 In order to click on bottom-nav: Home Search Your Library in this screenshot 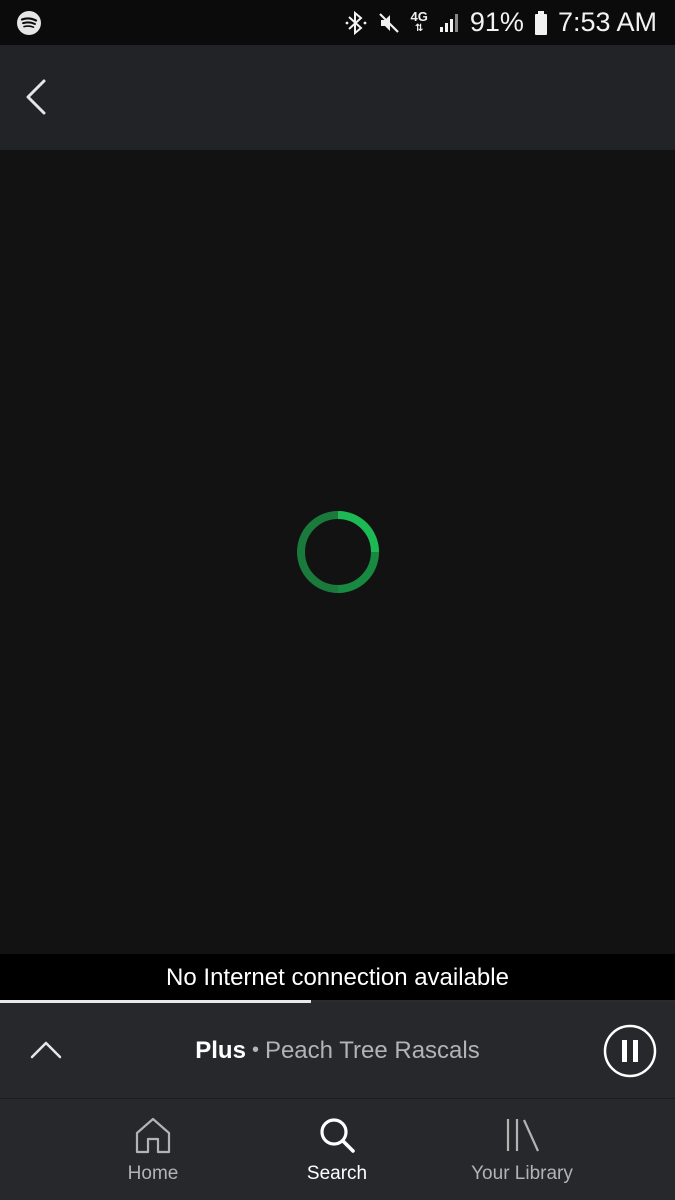, I will do `click(337, 1149)`.